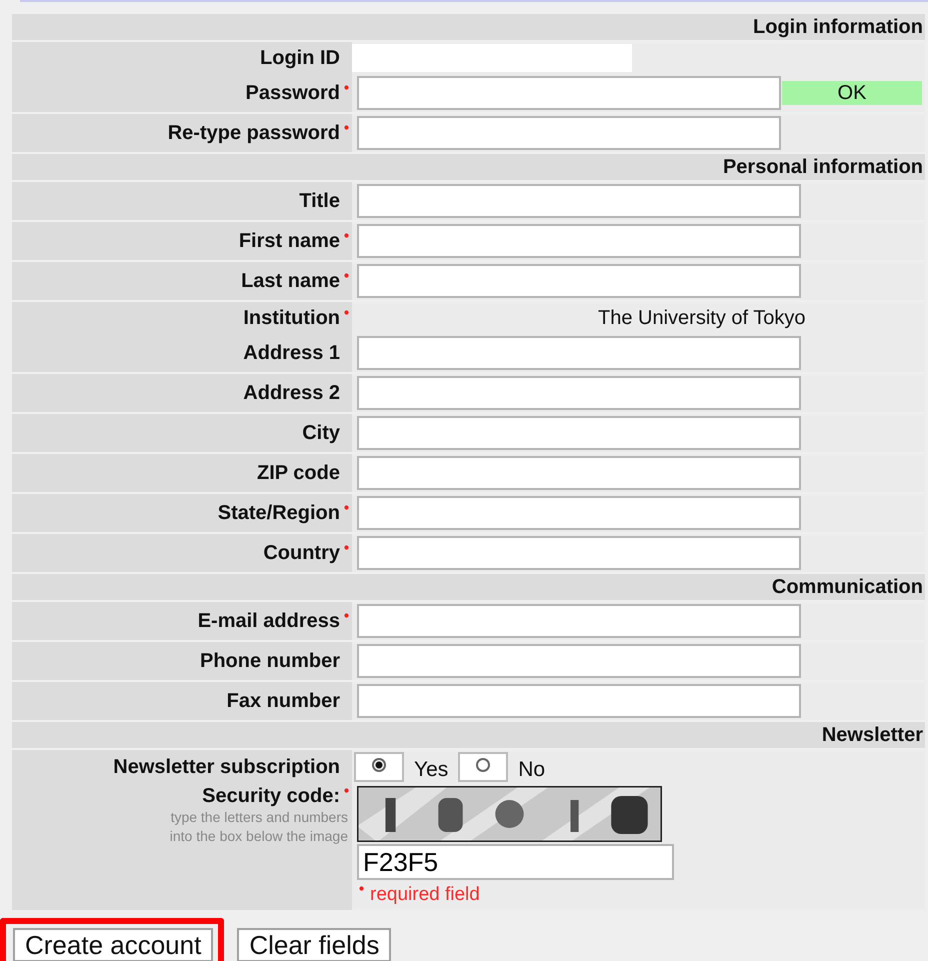  Describe the element at coordinates (321, 433) in the screenshot. I see `field-label: City` at that location.